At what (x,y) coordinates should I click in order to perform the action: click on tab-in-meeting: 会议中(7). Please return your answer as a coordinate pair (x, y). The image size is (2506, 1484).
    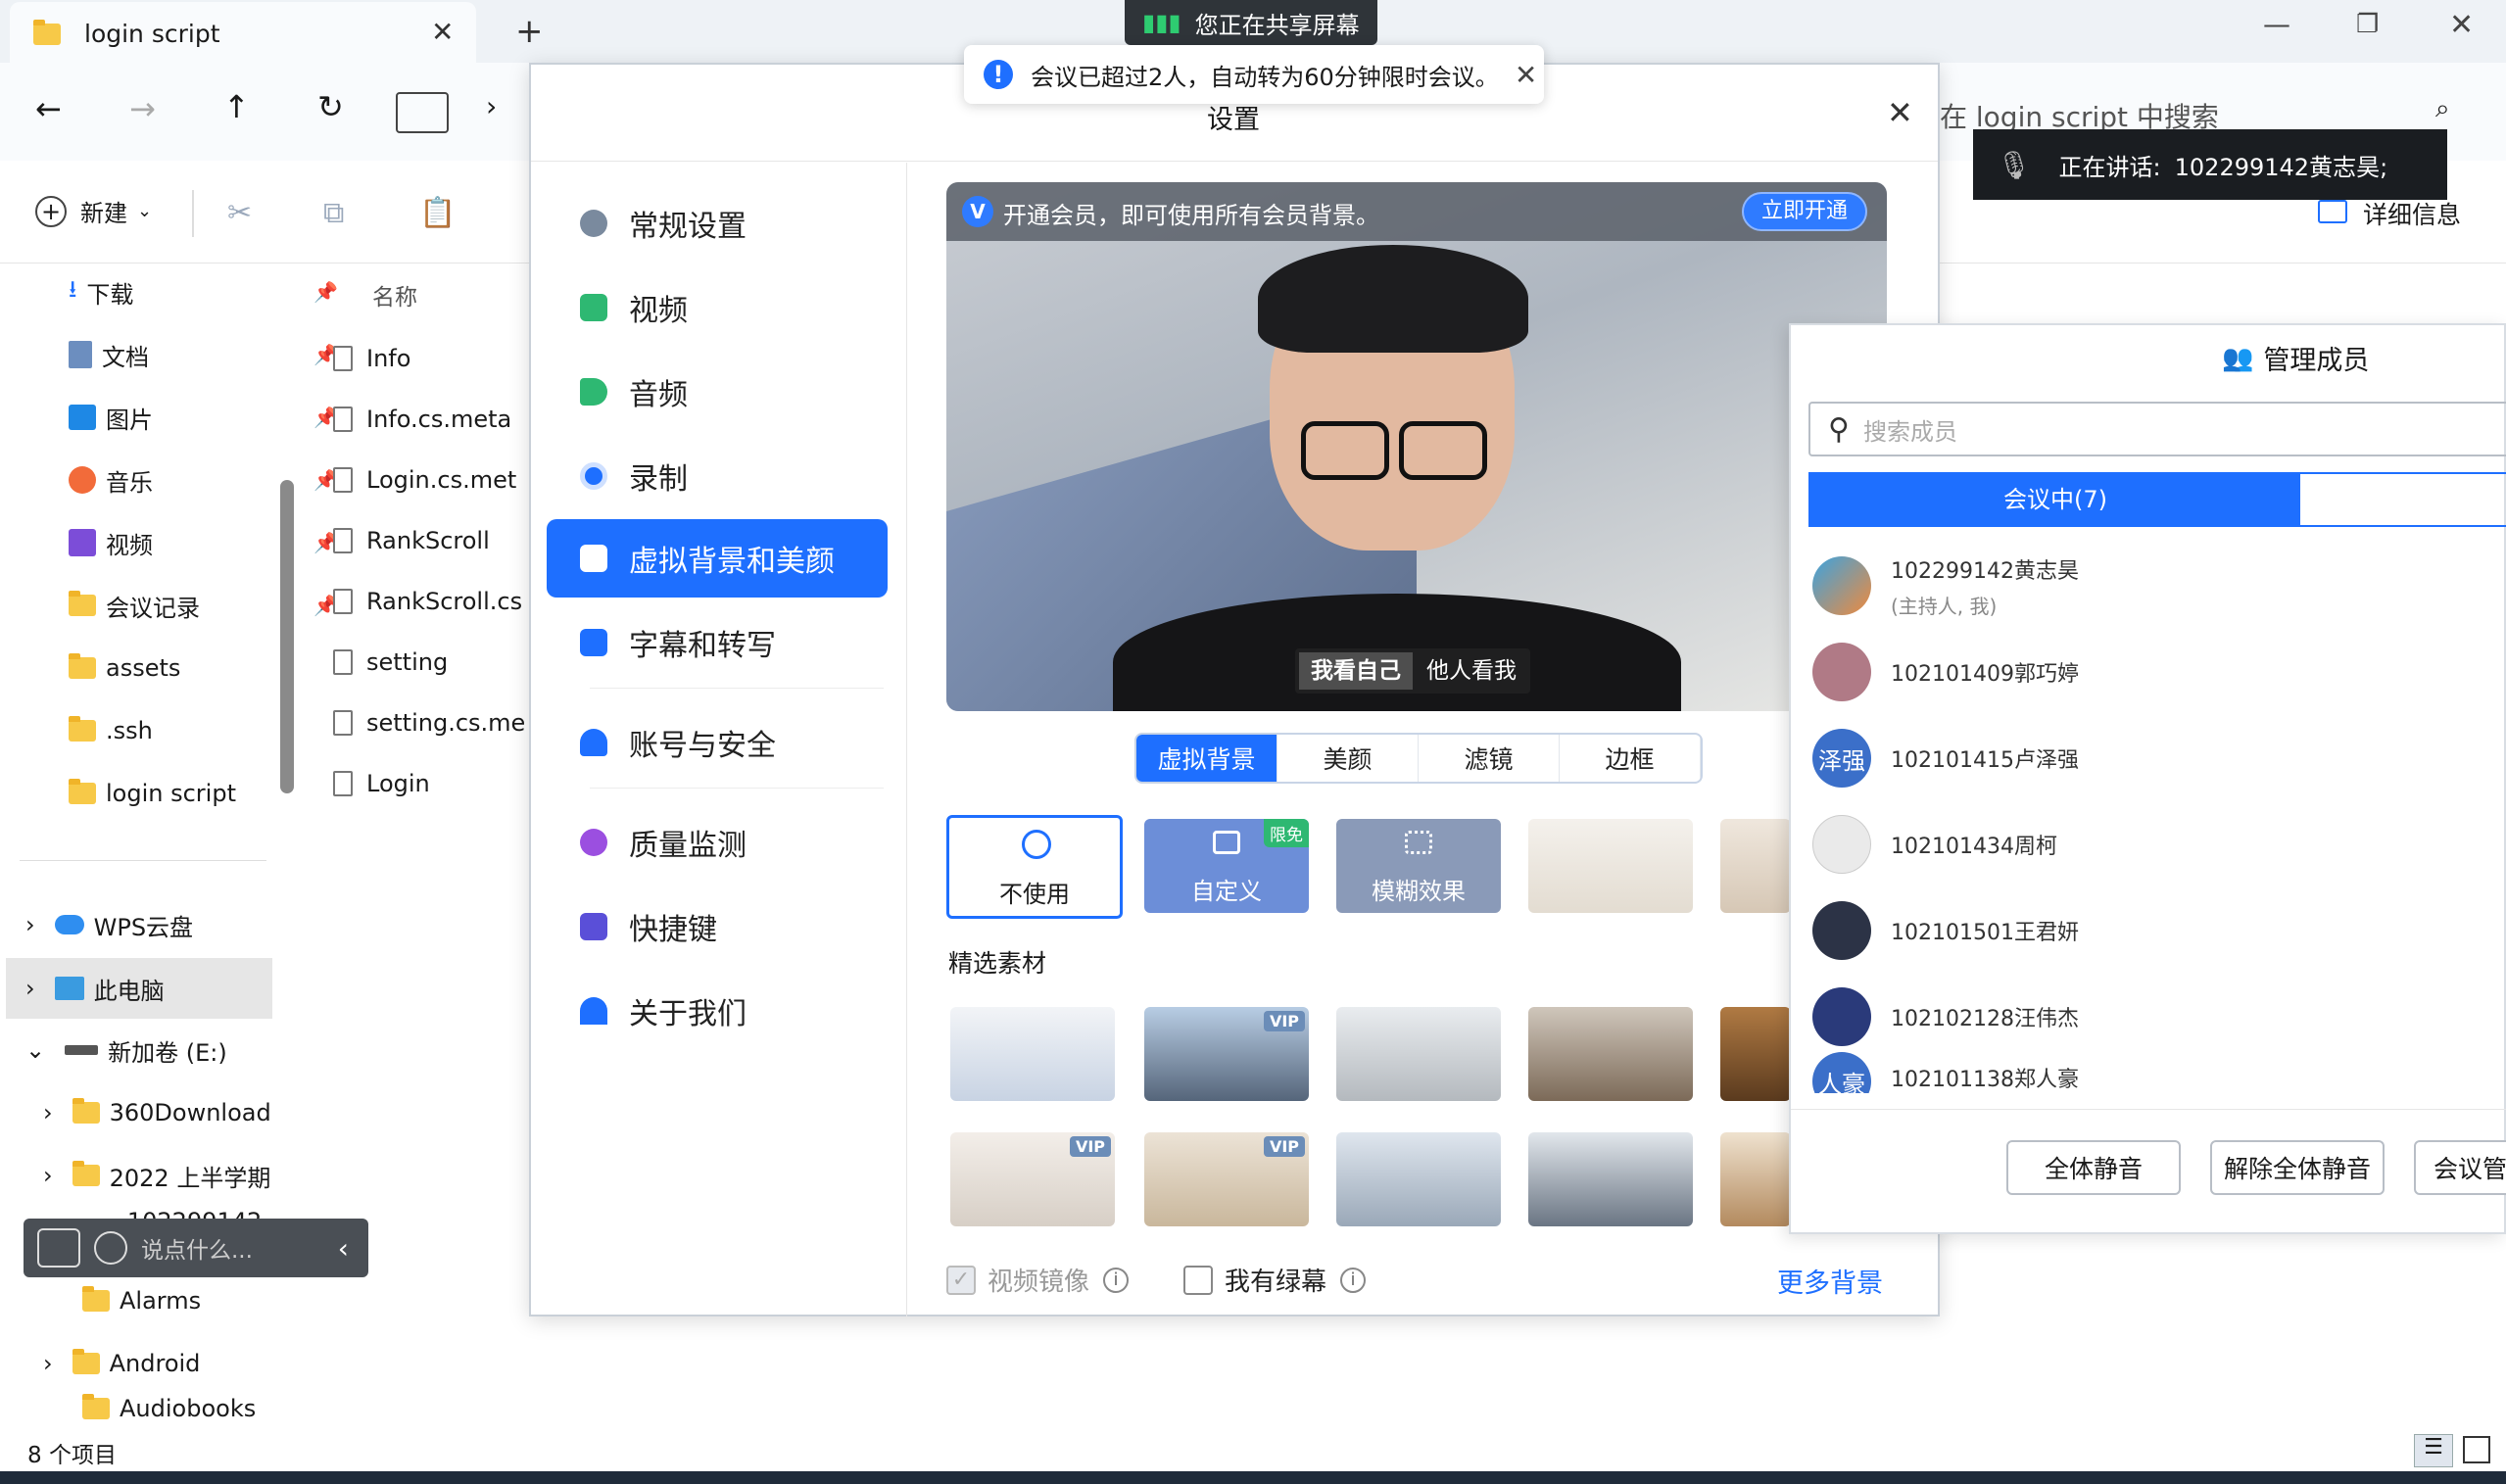
    Looking at the image, I should click on (2055, 499).